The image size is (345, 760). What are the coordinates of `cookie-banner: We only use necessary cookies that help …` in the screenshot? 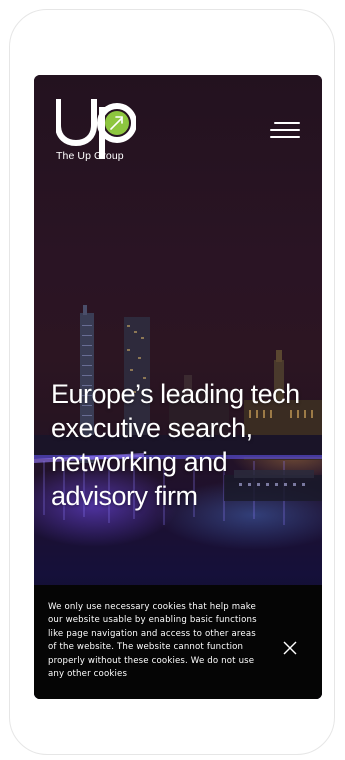 It's located at (178, 642).